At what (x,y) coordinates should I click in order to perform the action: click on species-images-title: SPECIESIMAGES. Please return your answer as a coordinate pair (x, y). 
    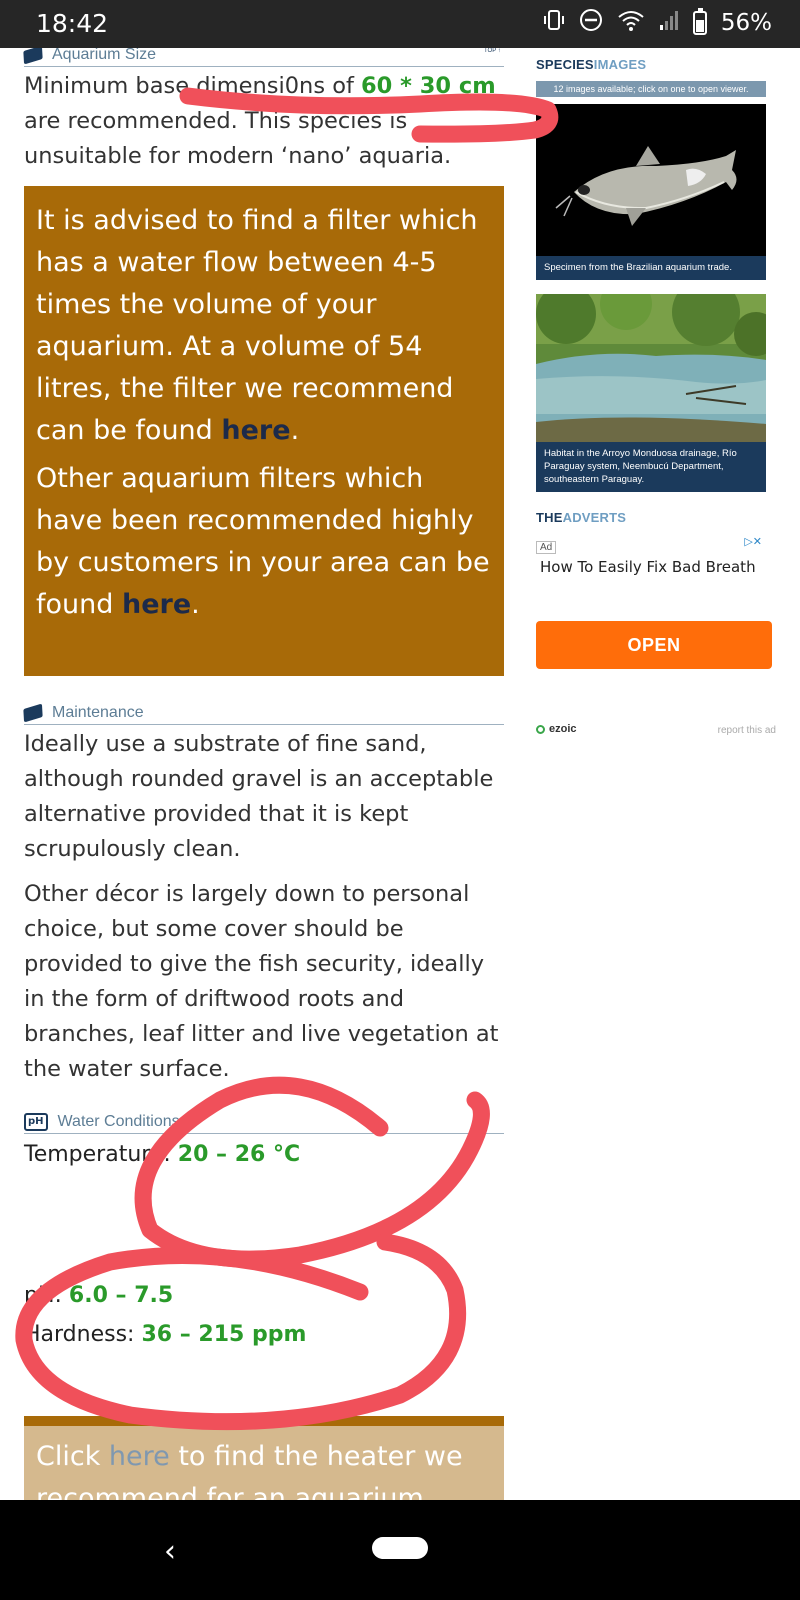
    Looking at the image, I should click on (591, 64).